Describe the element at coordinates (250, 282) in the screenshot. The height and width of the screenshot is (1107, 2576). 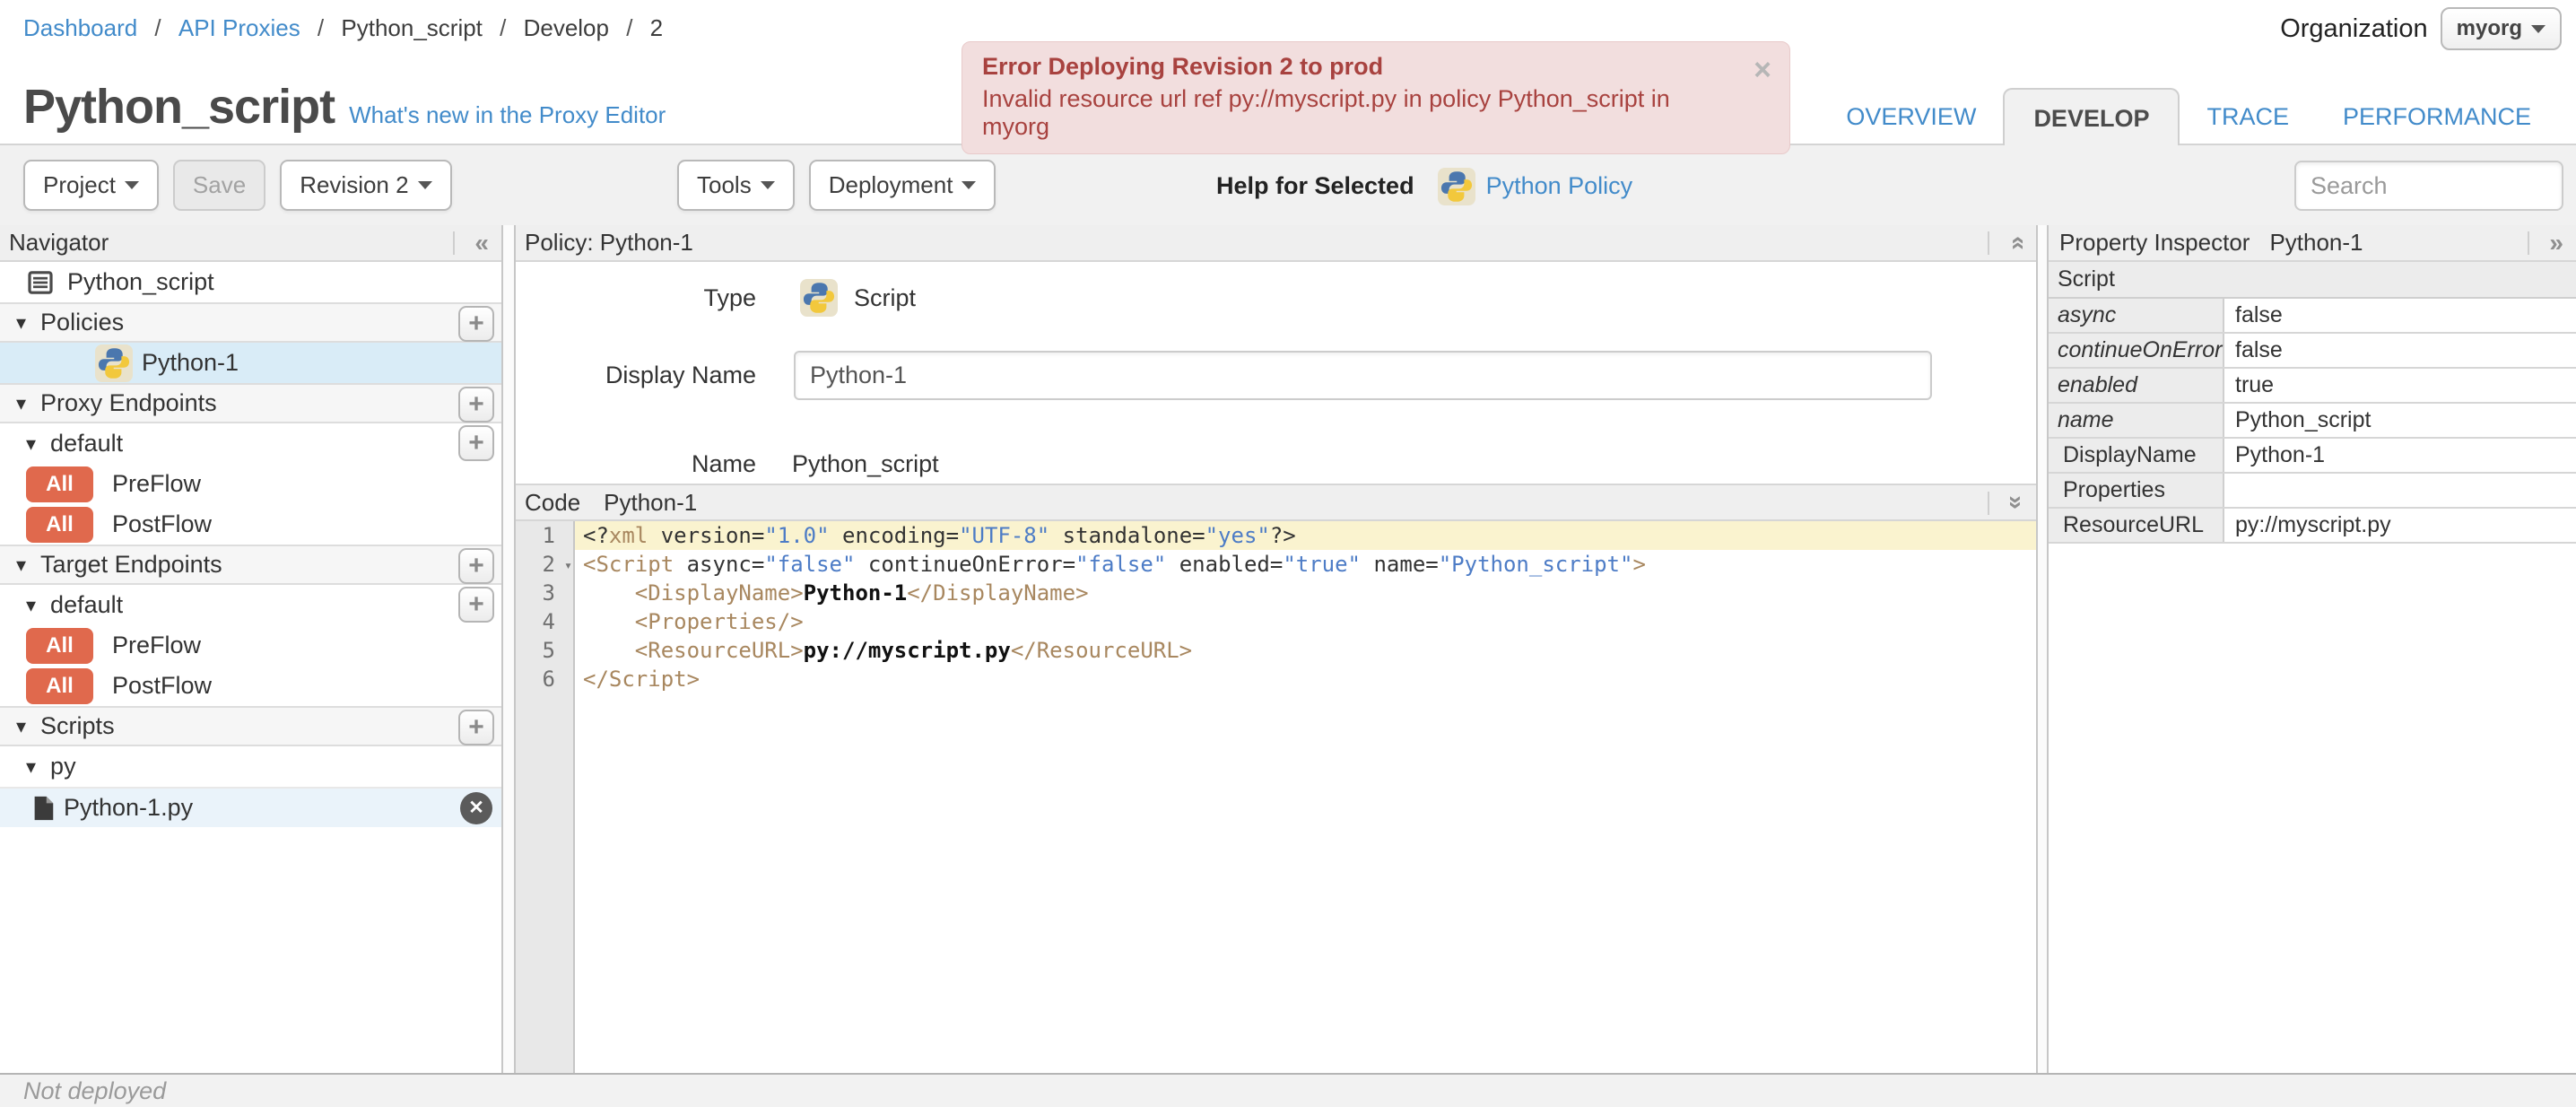
I see `nav-item-python-script: Python_script` at that location.